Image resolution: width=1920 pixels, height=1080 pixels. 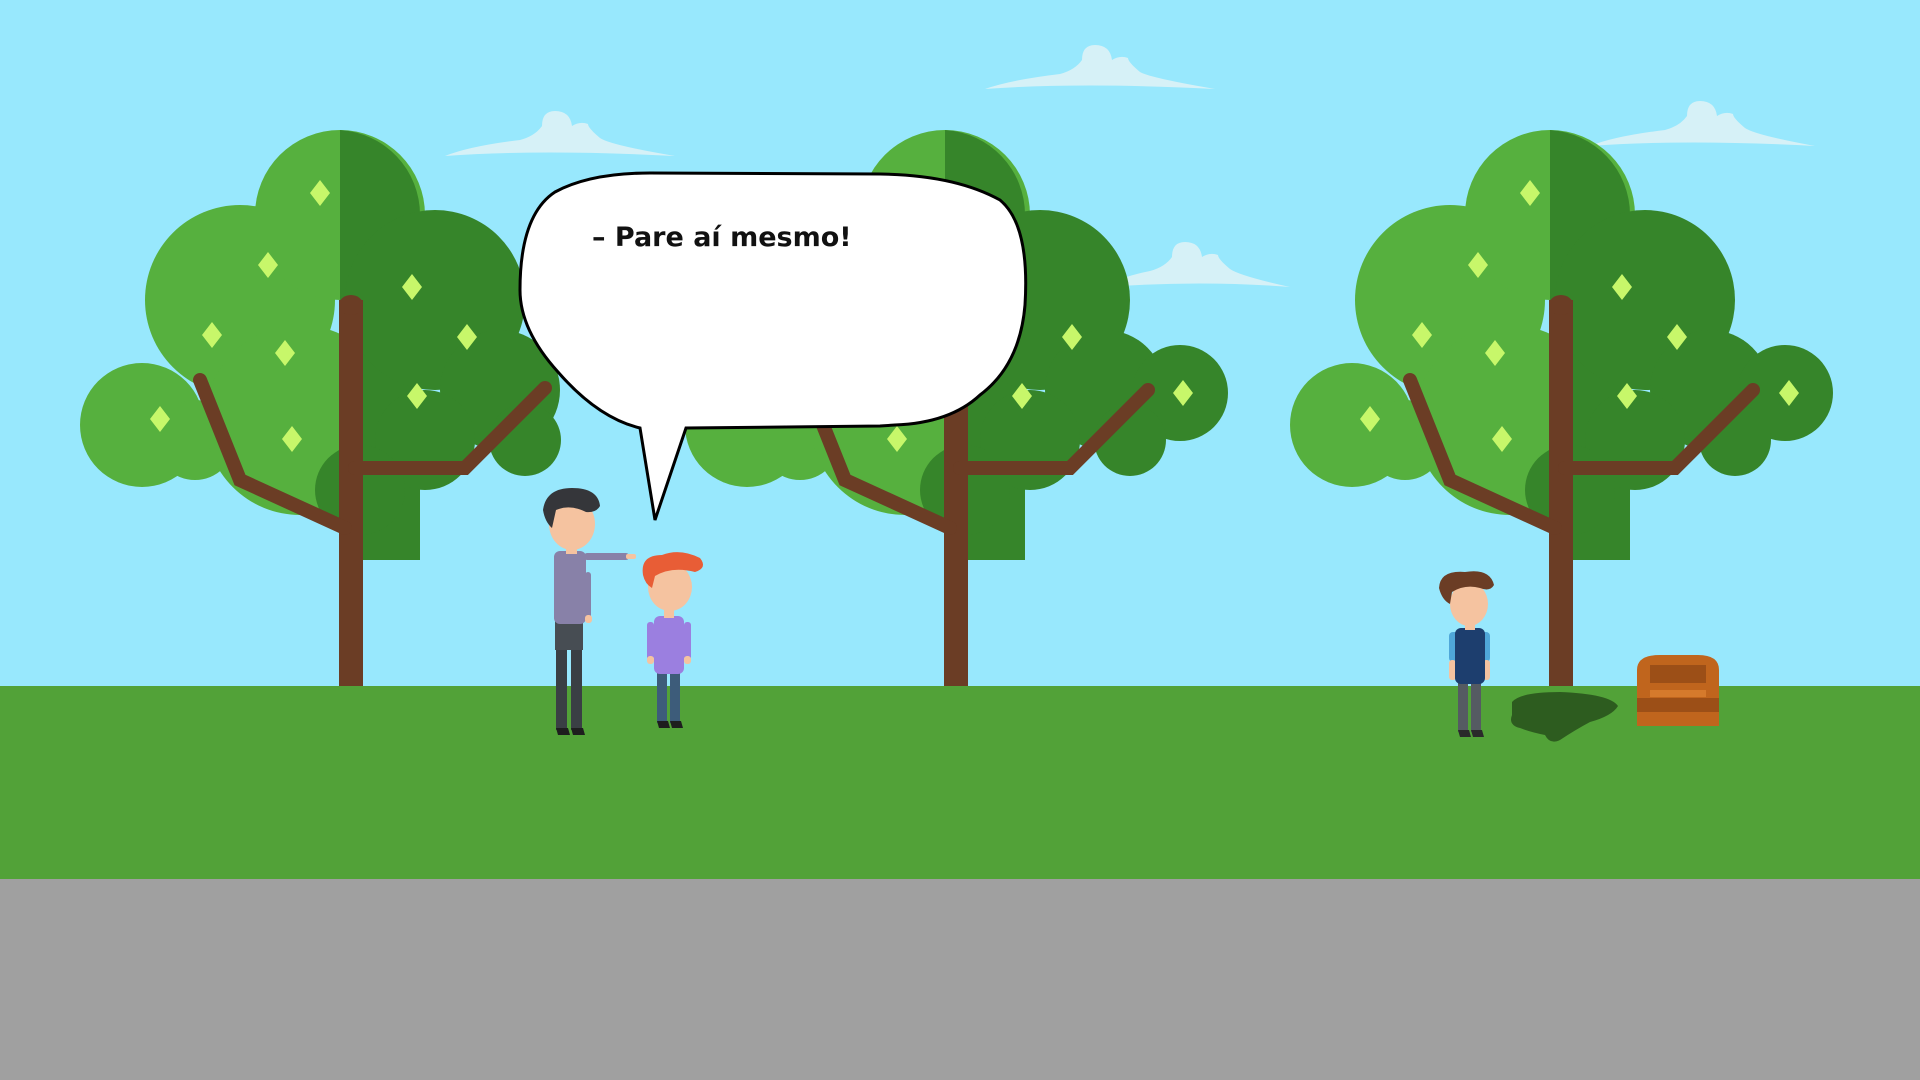 I want to click on treasure-chest, so click(x=1678, y=690).